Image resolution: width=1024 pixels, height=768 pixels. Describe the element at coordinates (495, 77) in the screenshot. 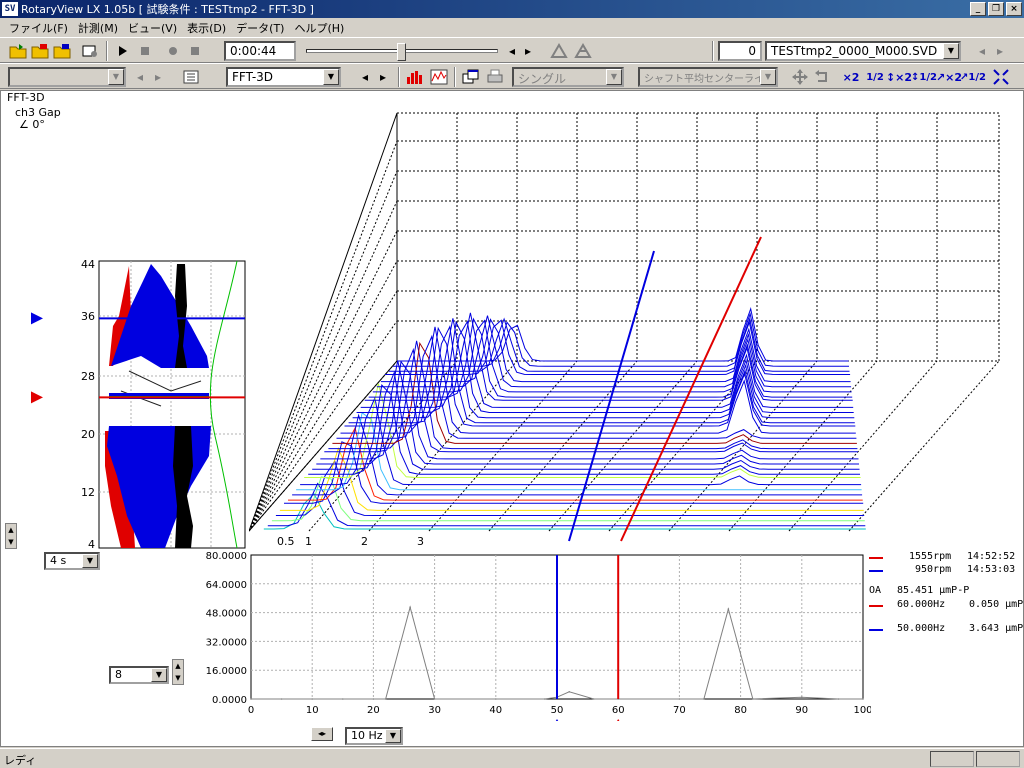

I see `print-icon` at that location.